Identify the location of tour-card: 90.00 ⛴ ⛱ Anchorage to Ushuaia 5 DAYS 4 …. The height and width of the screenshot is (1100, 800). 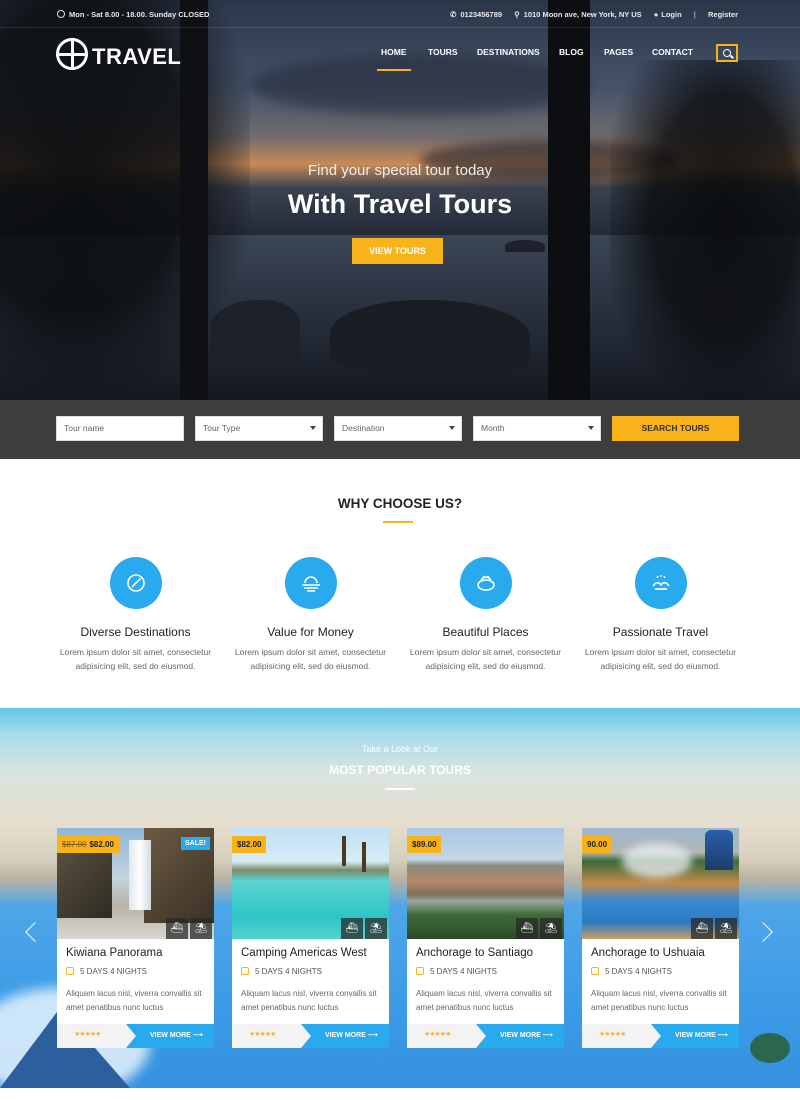
(660, 938).